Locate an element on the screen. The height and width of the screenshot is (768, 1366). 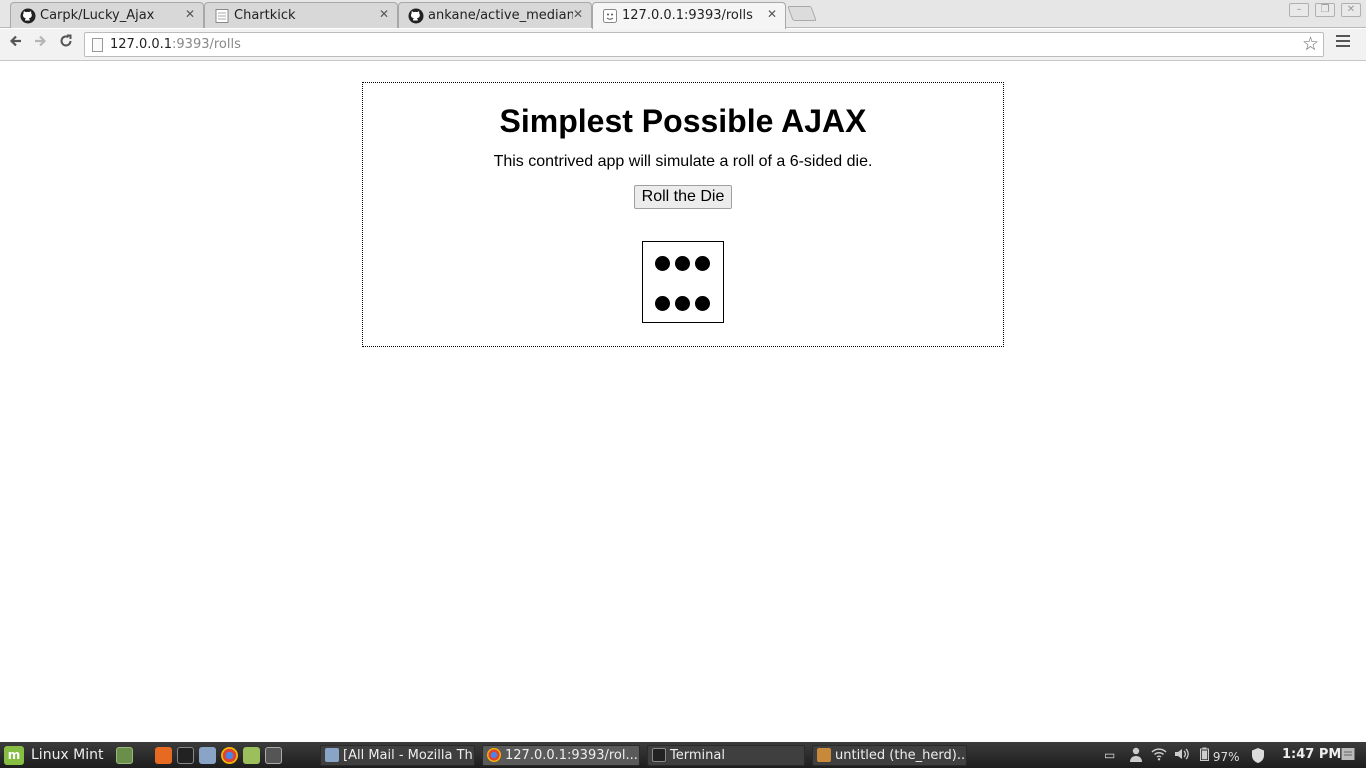
reload-icon is located at coordinates (66, 40).